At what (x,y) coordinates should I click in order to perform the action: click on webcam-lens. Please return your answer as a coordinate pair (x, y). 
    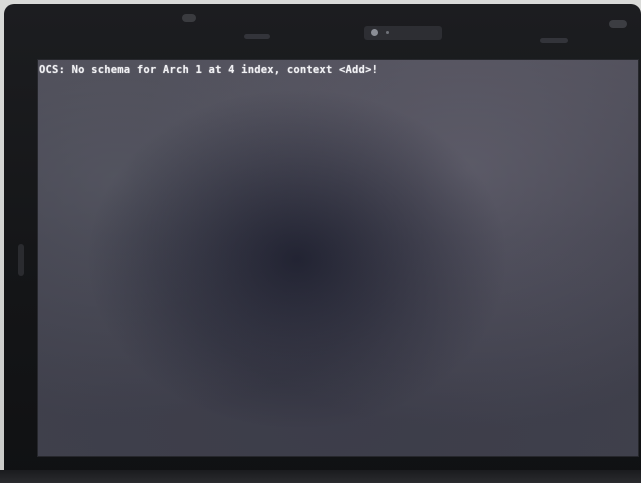
    Looking at the image, I should click on (374, 32).